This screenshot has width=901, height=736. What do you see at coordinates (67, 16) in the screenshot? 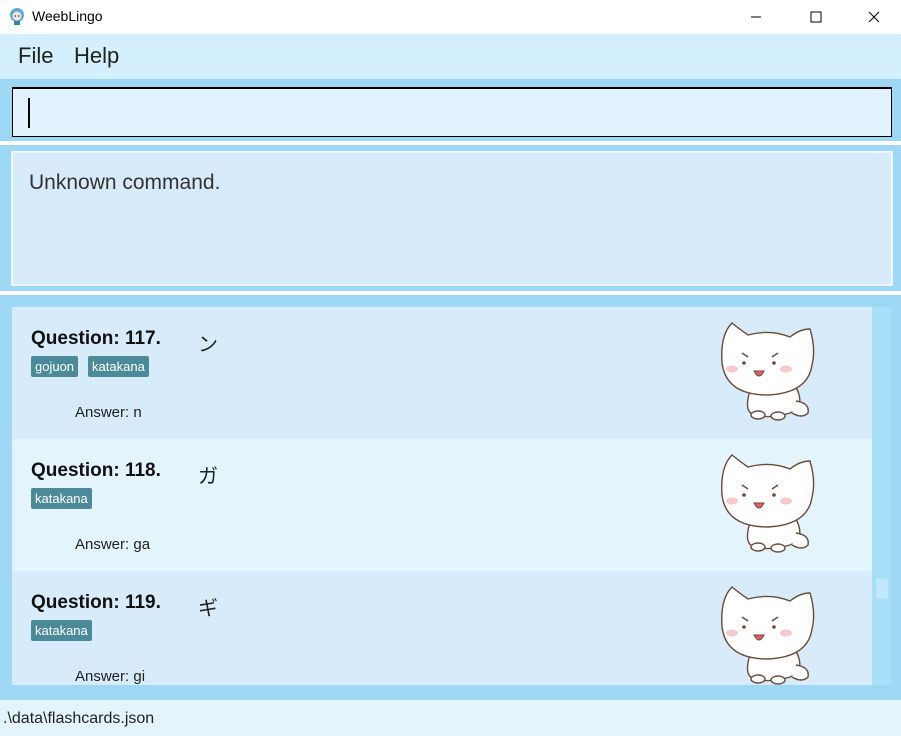
I see `window-title: WeebLingo` at bounding box center [67, 16].